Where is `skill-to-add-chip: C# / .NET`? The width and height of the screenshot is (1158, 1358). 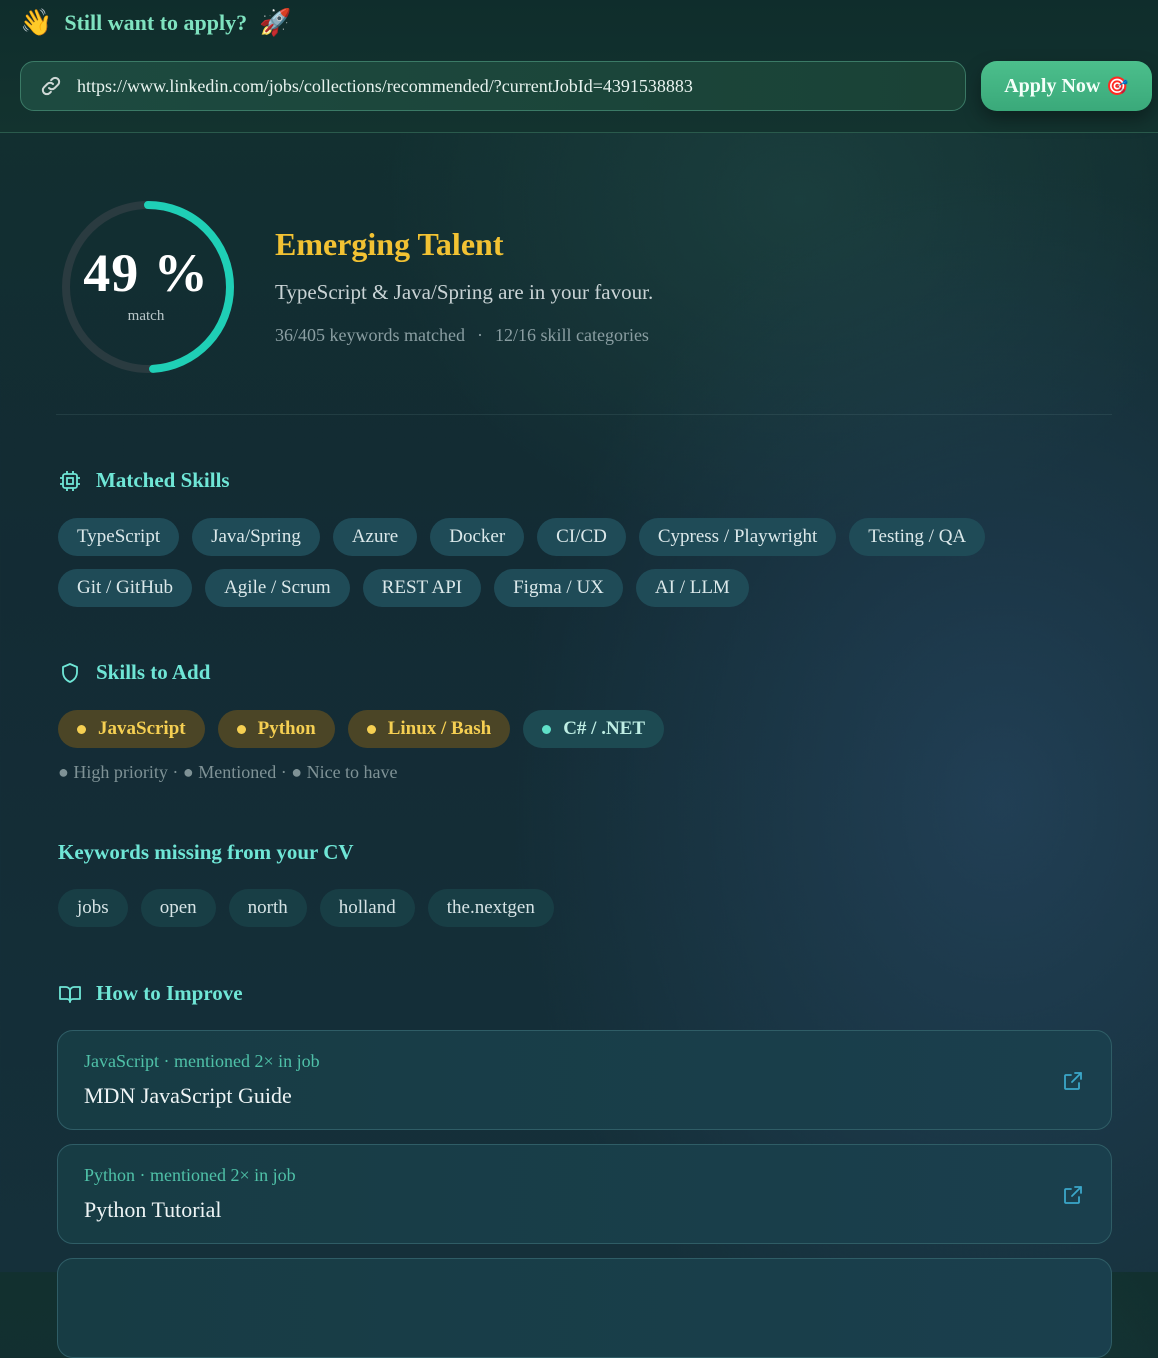 skill-to-add-chip: C# / .NET is located at coordinates (594, 729).